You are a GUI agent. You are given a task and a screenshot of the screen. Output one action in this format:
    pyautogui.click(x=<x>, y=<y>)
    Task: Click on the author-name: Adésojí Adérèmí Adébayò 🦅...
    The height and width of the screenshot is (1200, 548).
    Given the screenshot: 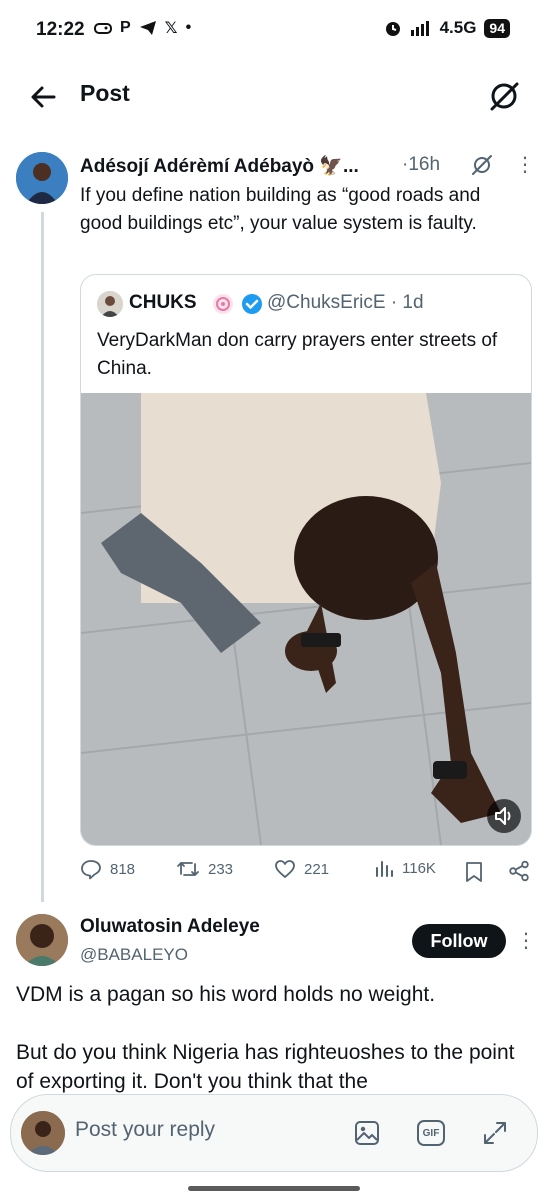 What is the action you would take?
    pyautogui.click(x=230, y=166)
    